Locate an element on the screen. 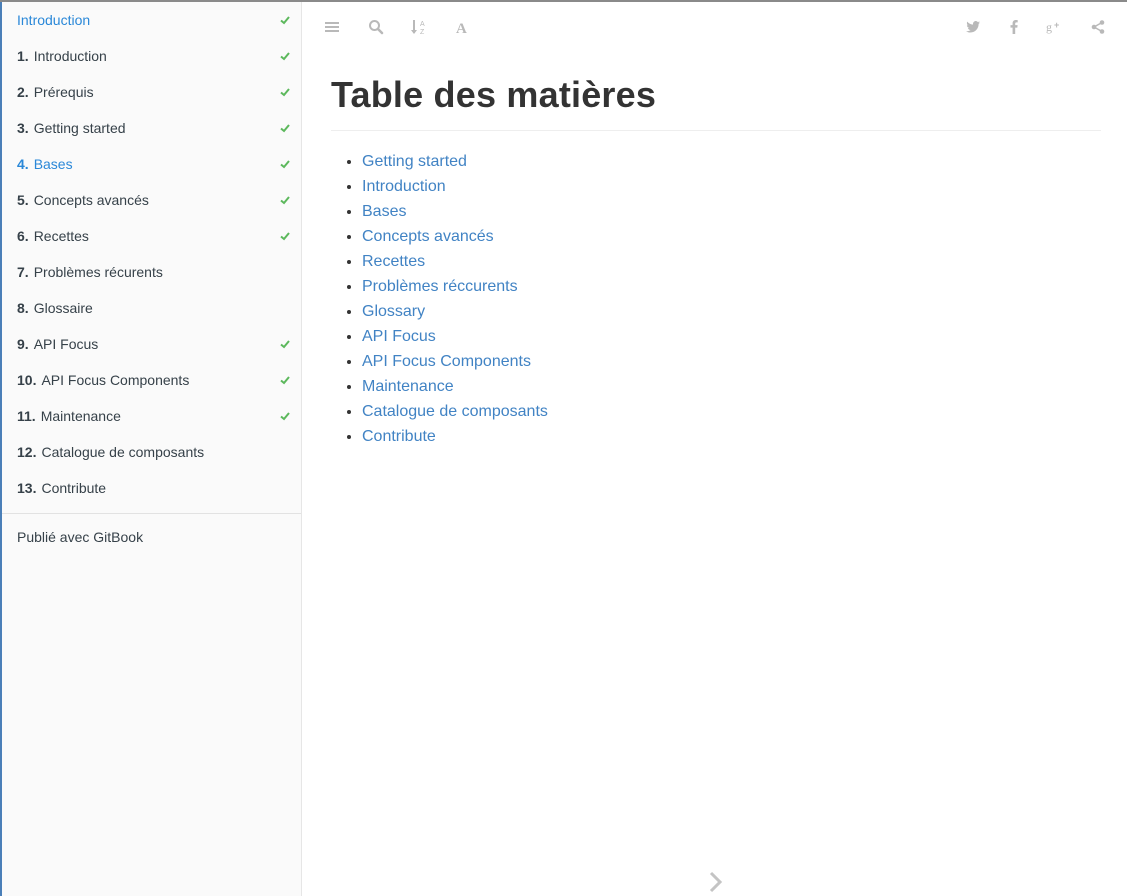  sidebar-item-1: 1. Introduction is located at coordinates (151, 56).